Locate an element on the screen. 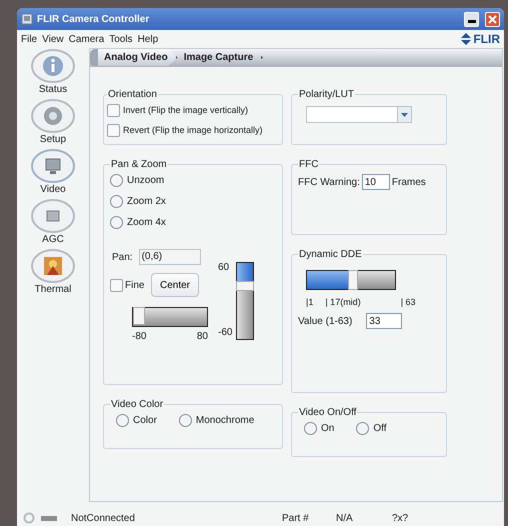 This screenshot has width=508, height=526. pan-field: (0,6) is located at coordinates (169, 257).